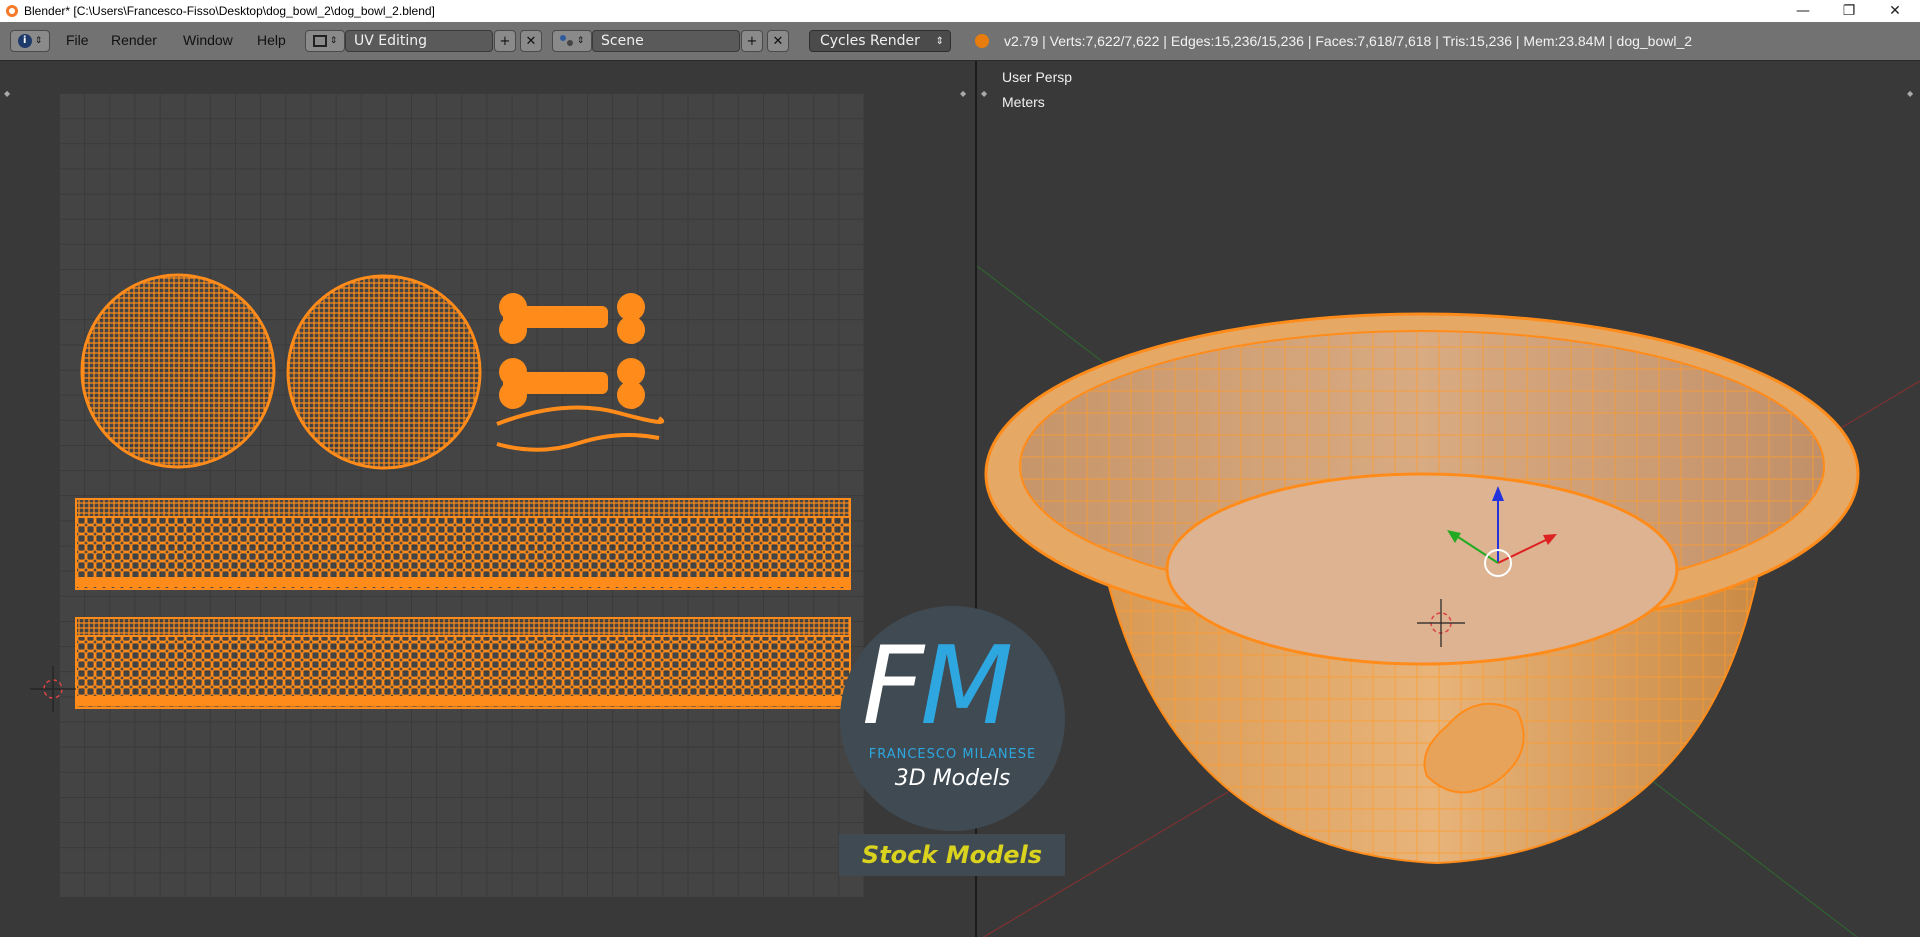 The image size is (1920, 937). What do you see at coordinates (952, 855) in the screenshot?
I see `logo-stock-banner: Stock Models` at bounding box center [952, 855].